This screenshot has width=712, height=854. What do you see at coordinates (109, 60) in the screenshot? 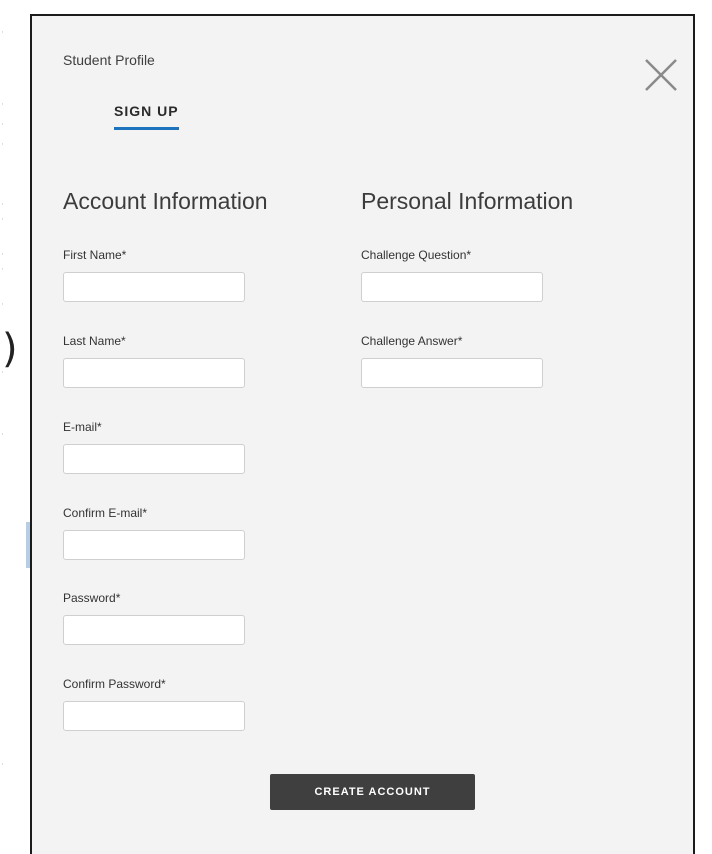
I see `modal-title: Student Profile` at bounding box center [109, 60].